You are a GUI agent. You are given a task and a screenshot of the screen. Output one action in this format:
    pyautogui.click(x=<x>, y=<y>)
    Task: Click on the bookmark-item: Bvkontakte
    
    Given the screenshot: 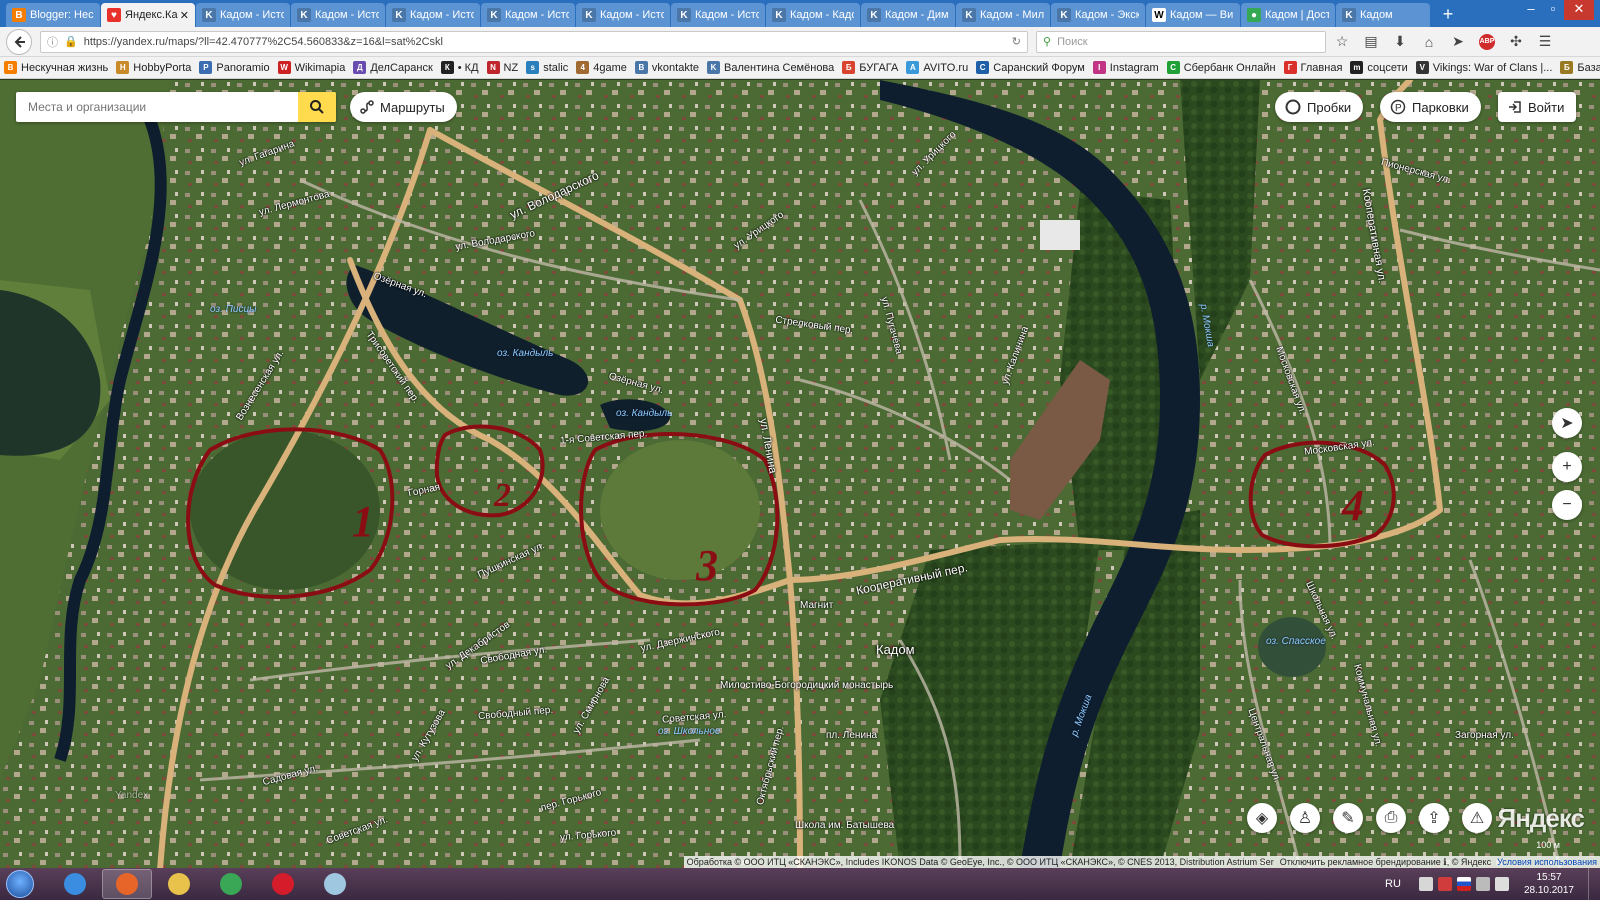 What is the action you would take?
    pyautogui.click(x=666, y=67)
    